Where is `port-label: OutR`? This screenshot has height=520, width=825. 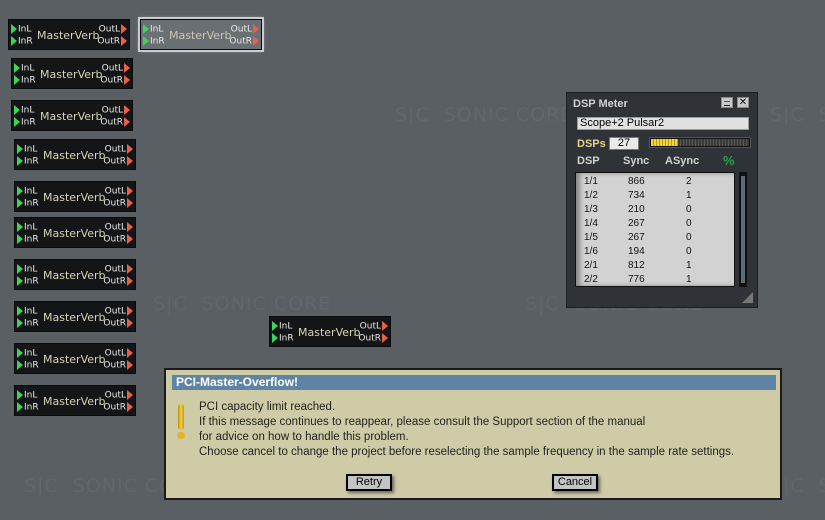 port-label: OutR is located at coordinates (114, 323).